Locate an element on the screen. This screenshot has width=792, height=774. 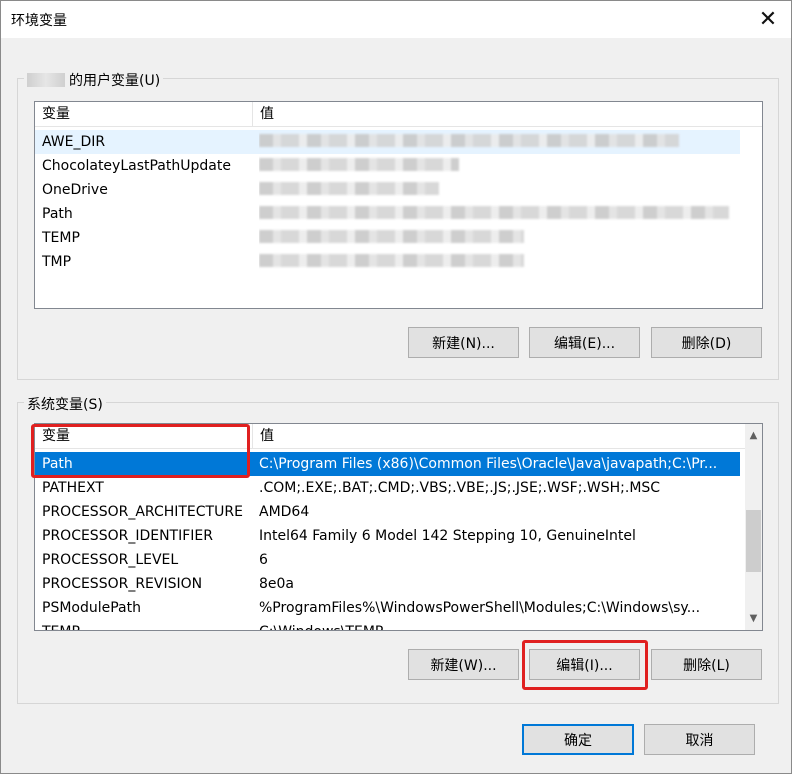
list-item: TEMP is located at coordinates (387, 238).